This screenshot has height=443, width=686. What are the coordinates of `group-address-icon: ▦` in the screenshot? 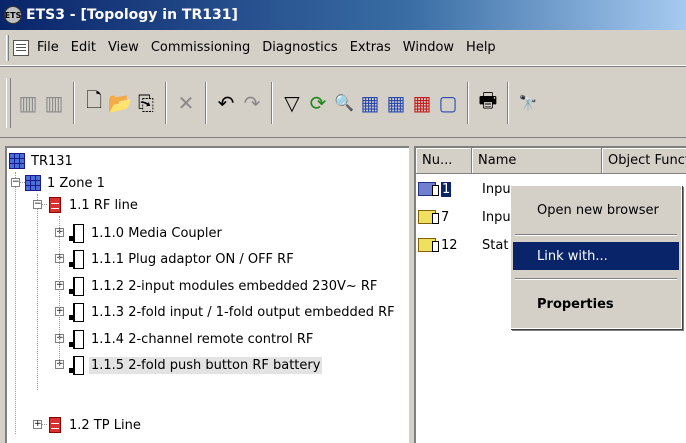 It's located at (422, 103).